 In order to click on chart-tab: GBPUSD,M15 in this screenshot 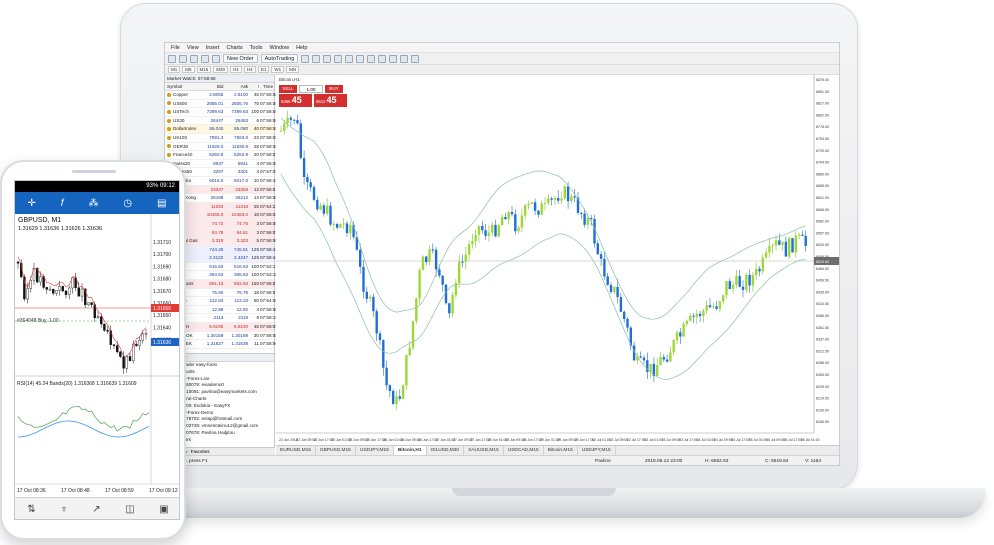, I will do `click(336, 450)`.